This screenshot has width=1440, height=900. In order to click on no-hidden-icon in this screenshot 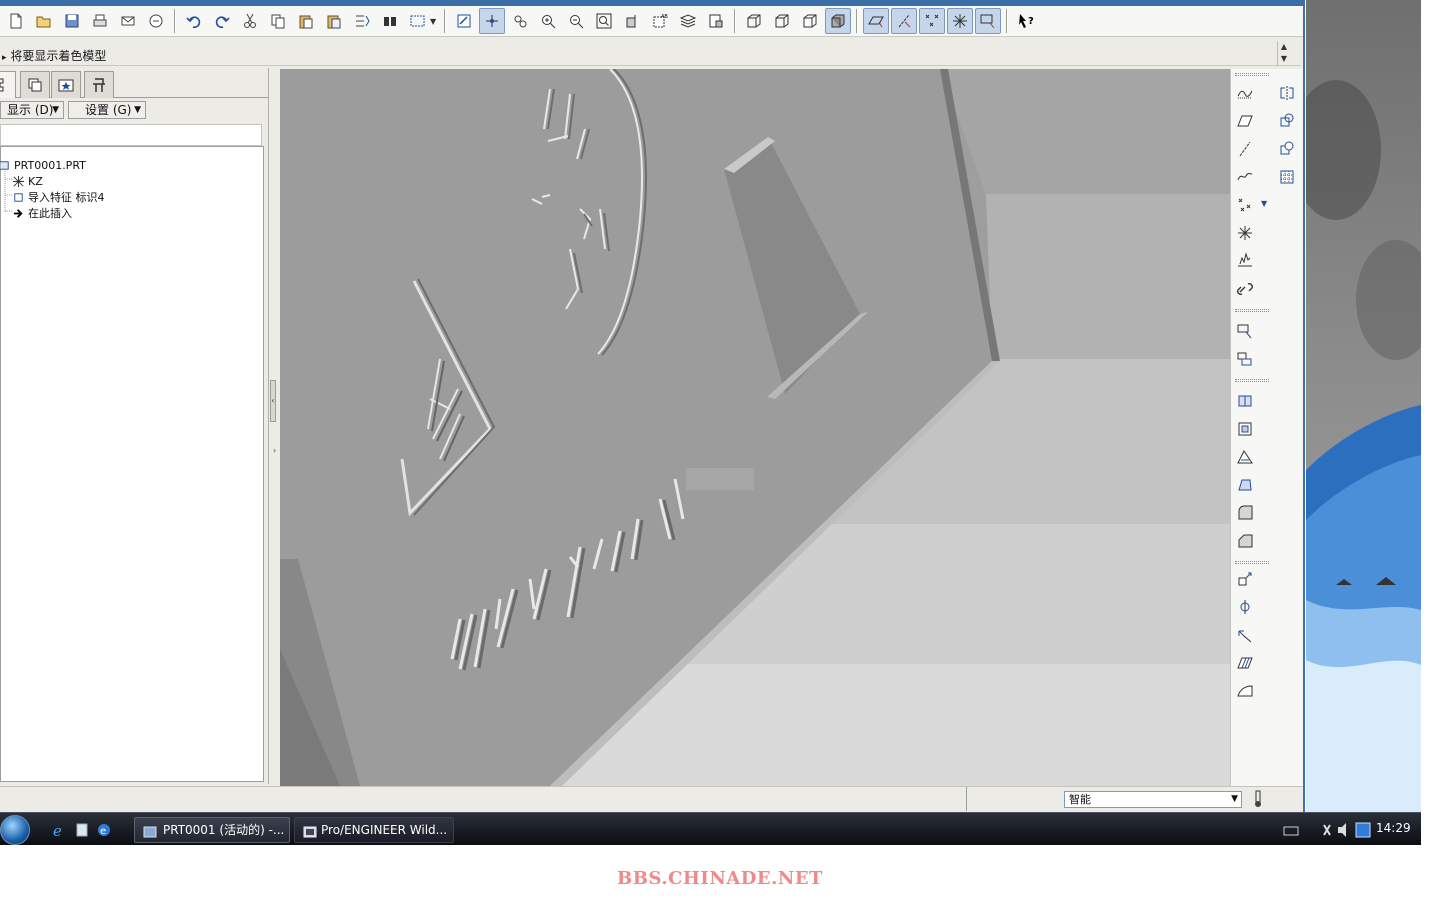, I will do `click(810, 21)`.